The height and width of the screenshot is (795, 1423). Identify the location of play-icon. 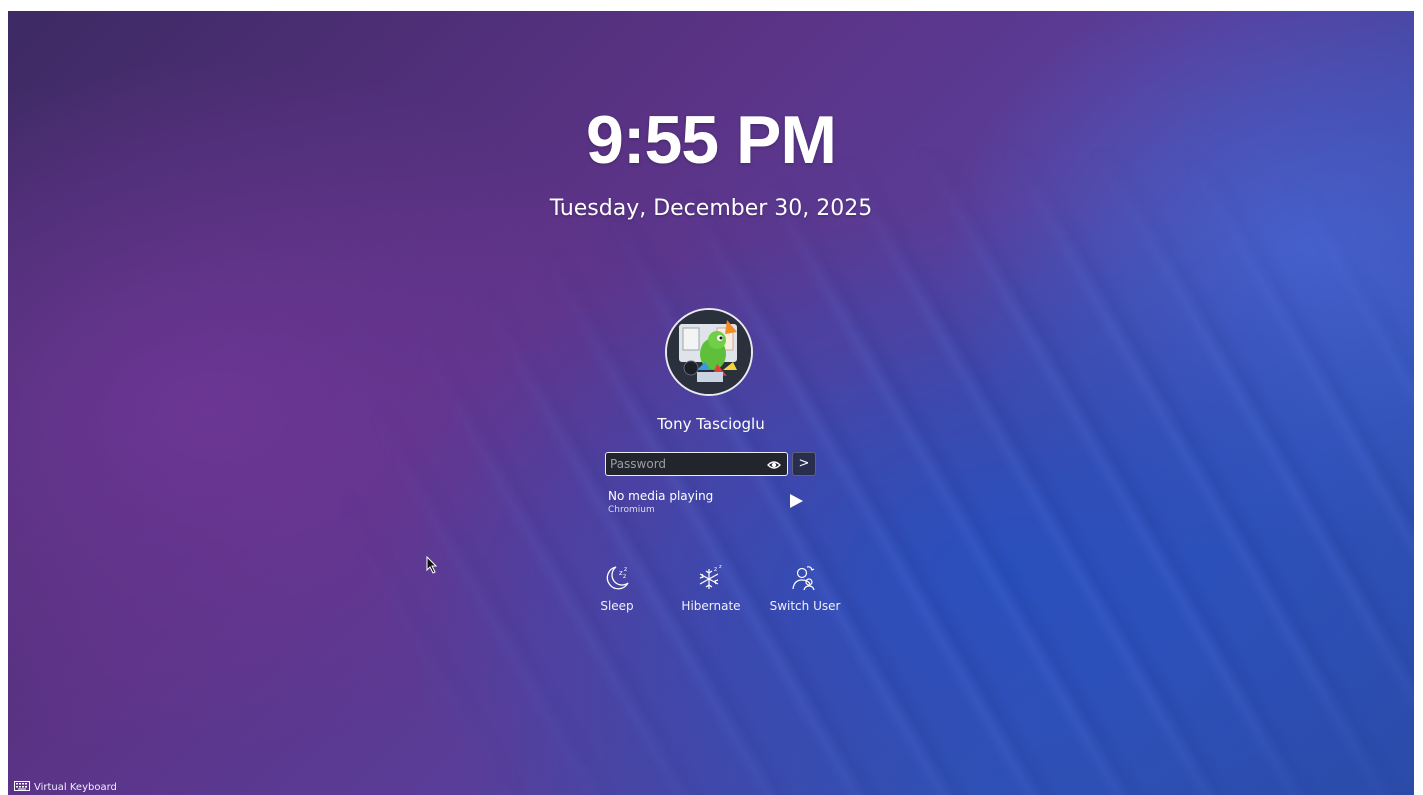
(796, 501).